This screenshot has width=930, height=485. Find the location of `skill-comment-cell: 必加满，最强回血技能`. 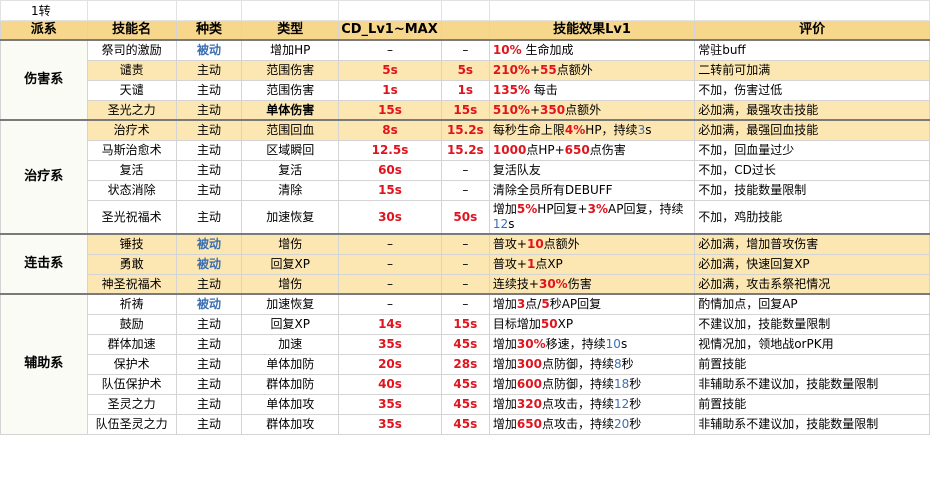

skill-comment-cell: 必加满，最强回血技能 is located at coordinates (812, 130).